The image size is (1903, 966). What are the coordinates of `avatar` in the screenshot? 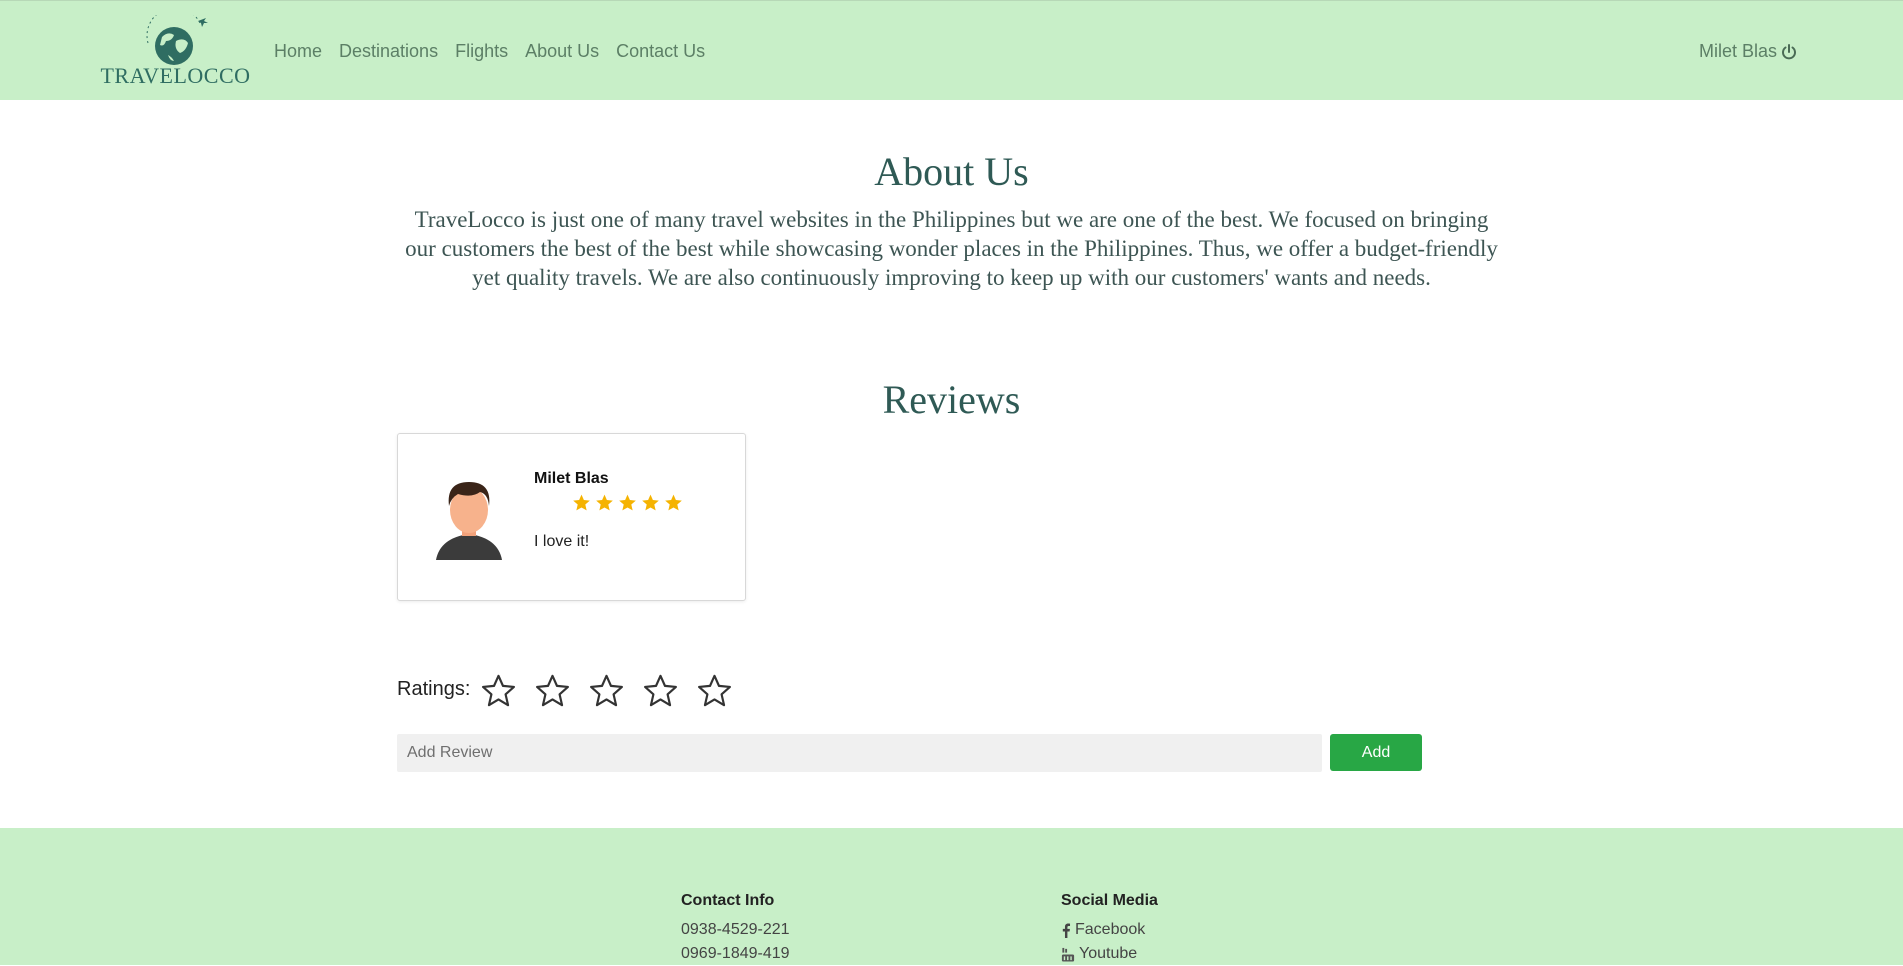 It's located at (469, 521).